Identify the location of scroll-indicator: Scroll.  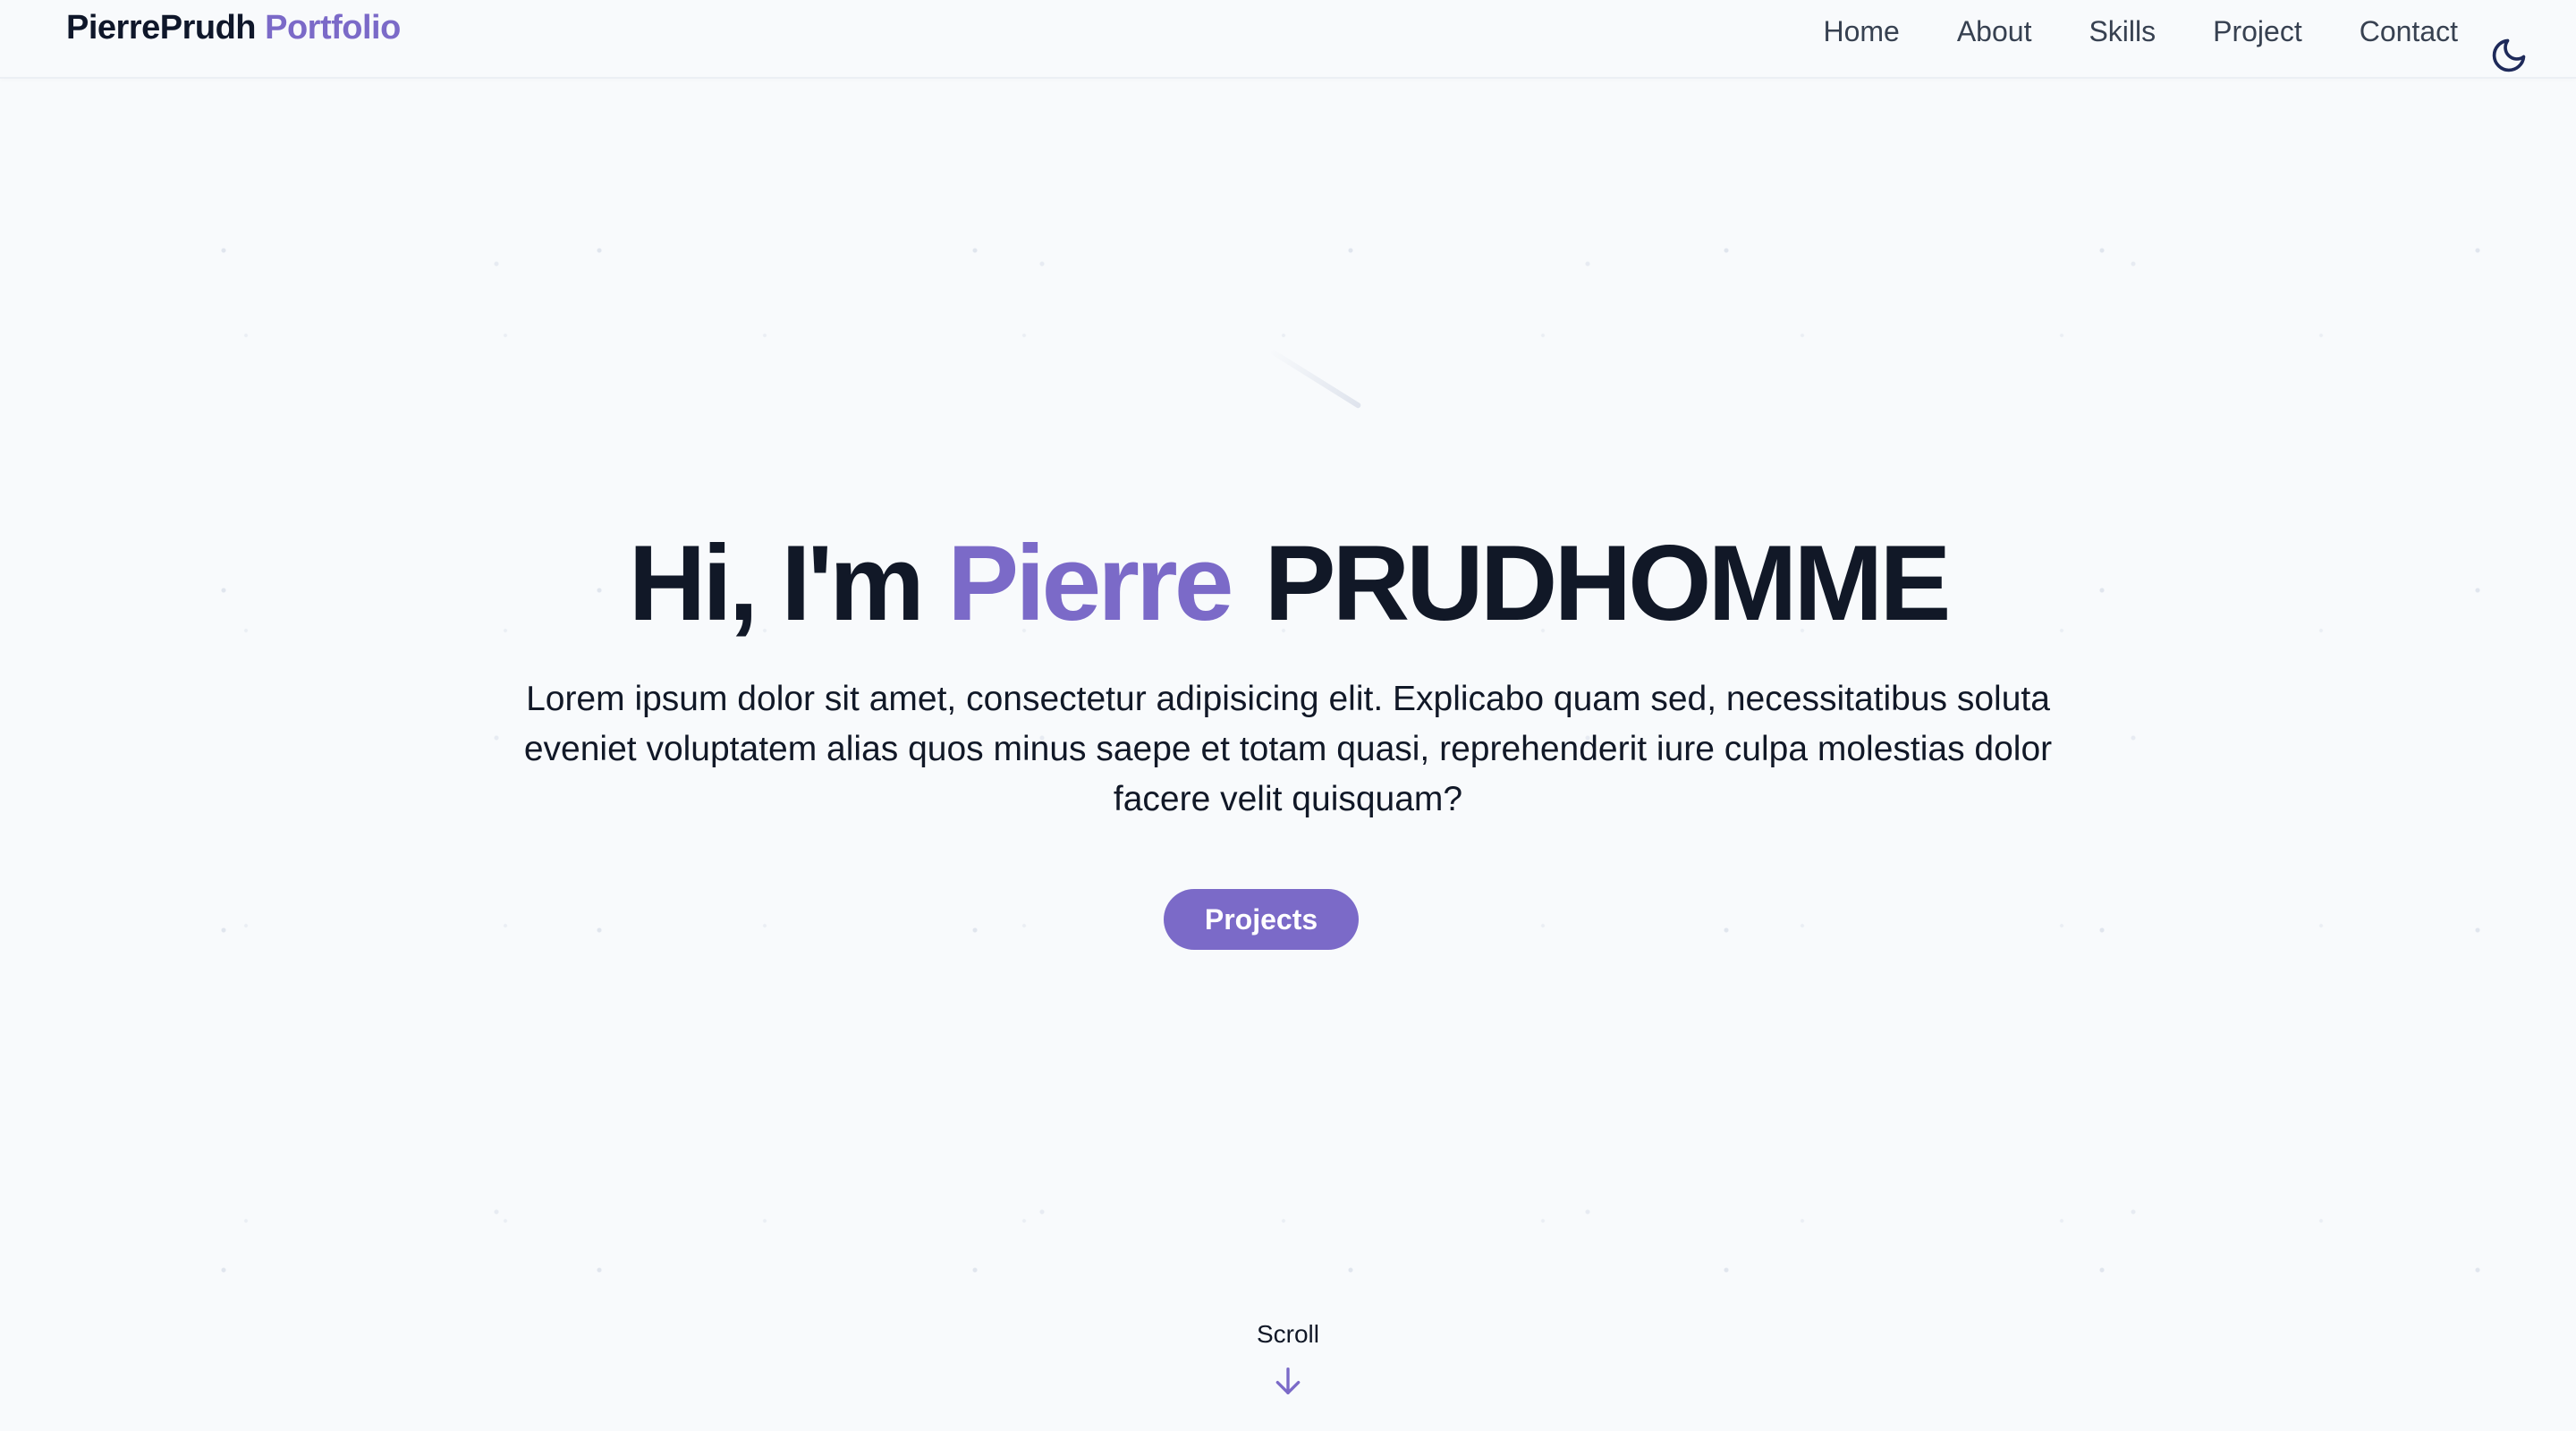
(1288, 1359).